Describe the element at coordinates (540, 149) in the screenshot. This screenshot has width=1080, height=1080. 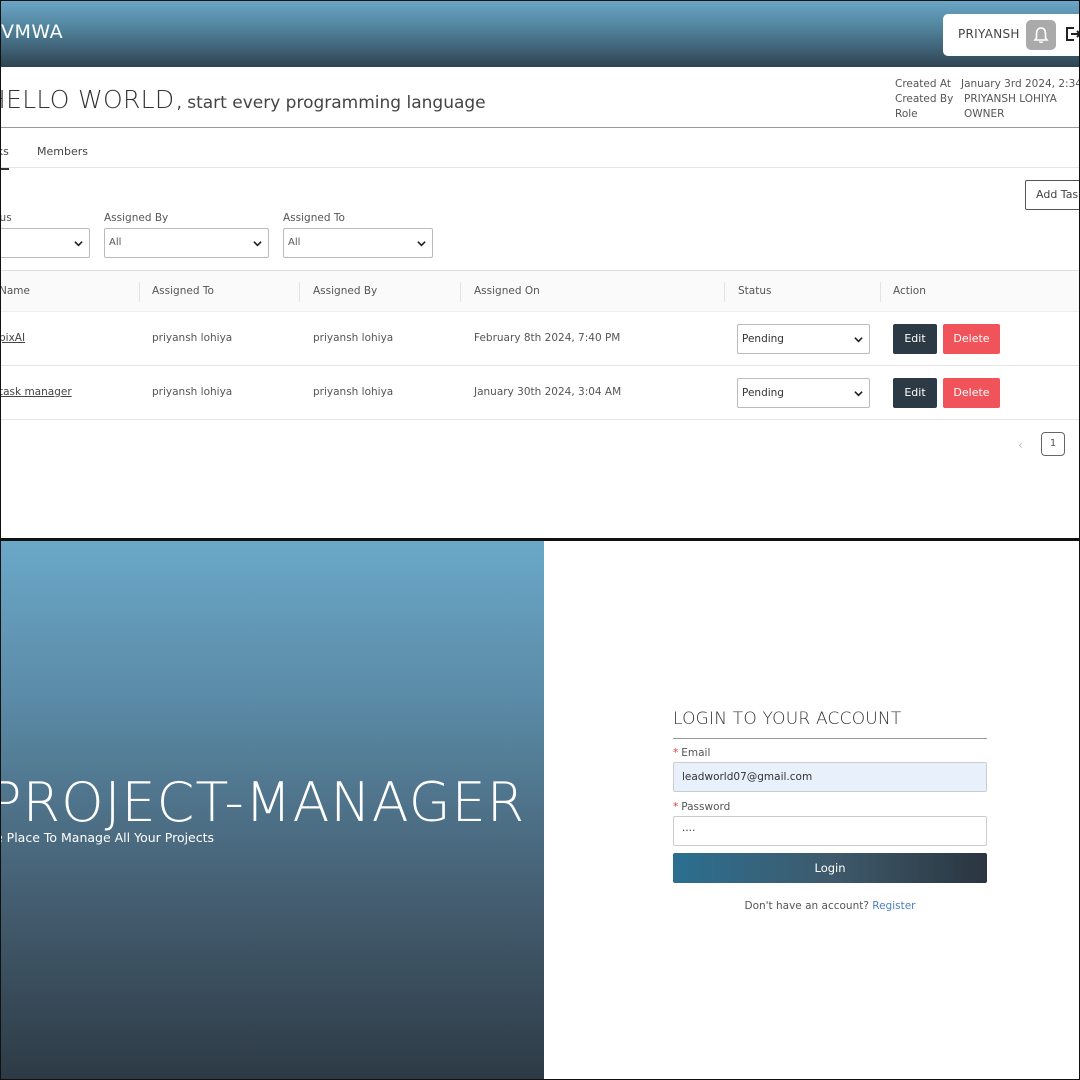
I see `project-tabs: sks Members` at that location.